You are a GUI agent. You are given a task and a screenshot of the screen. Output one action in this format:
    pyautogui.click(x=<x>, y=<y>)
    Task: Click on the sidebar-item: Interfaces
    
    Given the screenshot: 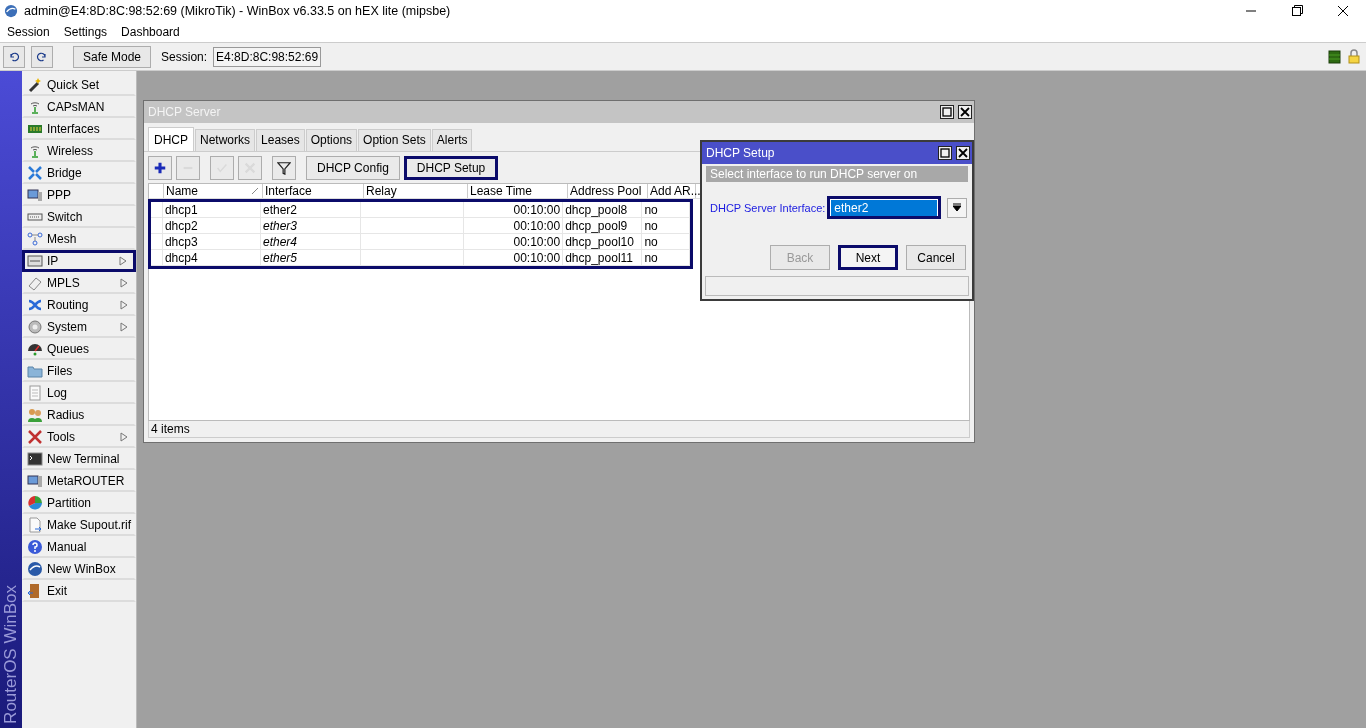 What is the action you would take?
    pyautogui.click(x=79, y=129)
    